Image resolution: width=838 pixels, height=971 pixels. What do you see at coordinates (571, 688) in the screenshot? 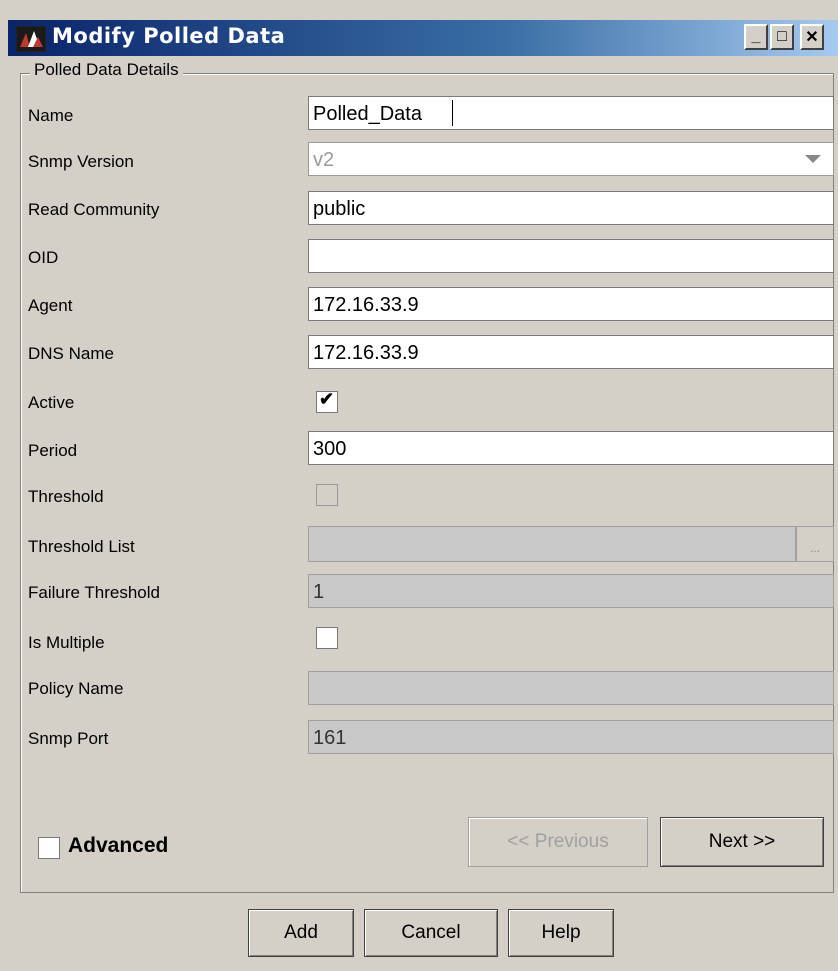
I see `policy-name-input` at bounding box center [571, 688].